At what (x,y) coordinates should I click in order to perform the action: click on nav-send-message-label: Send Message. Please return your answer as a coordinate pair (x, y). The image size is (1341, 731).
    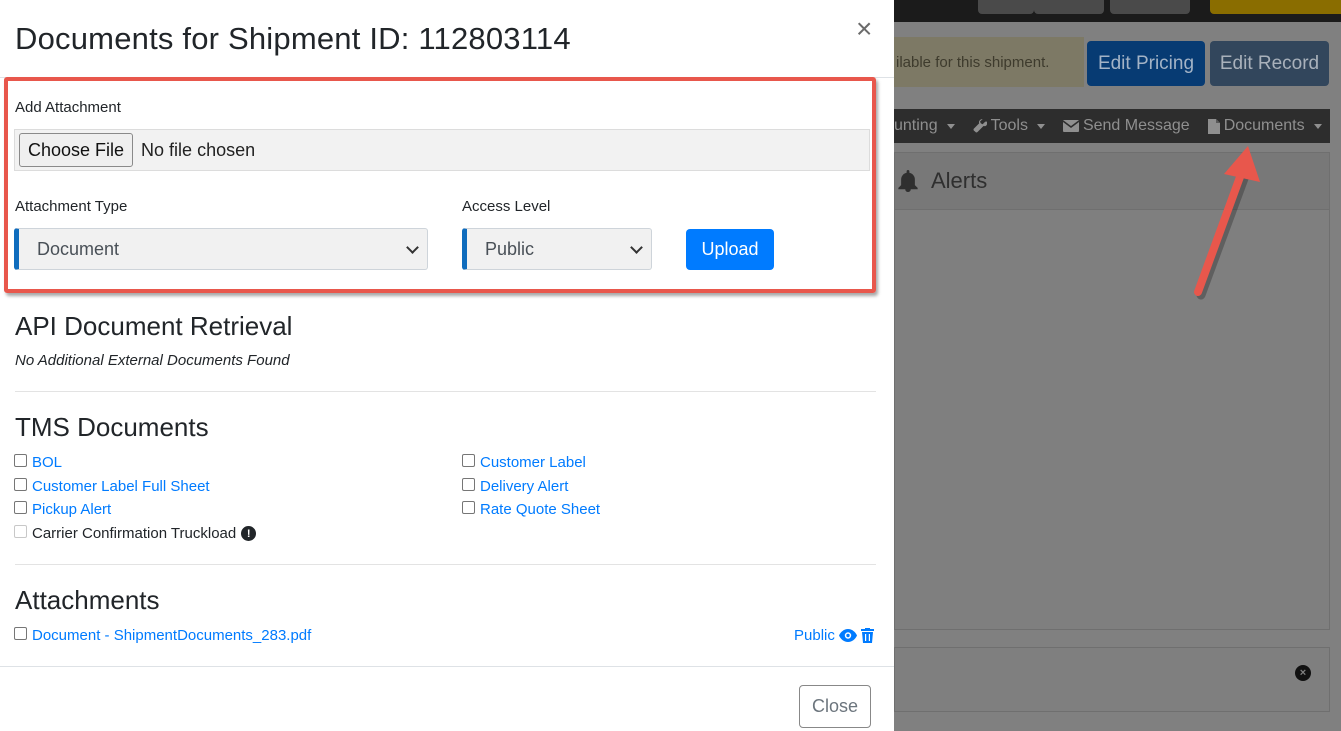
    Looking at the image, I should click on (1136, 125).